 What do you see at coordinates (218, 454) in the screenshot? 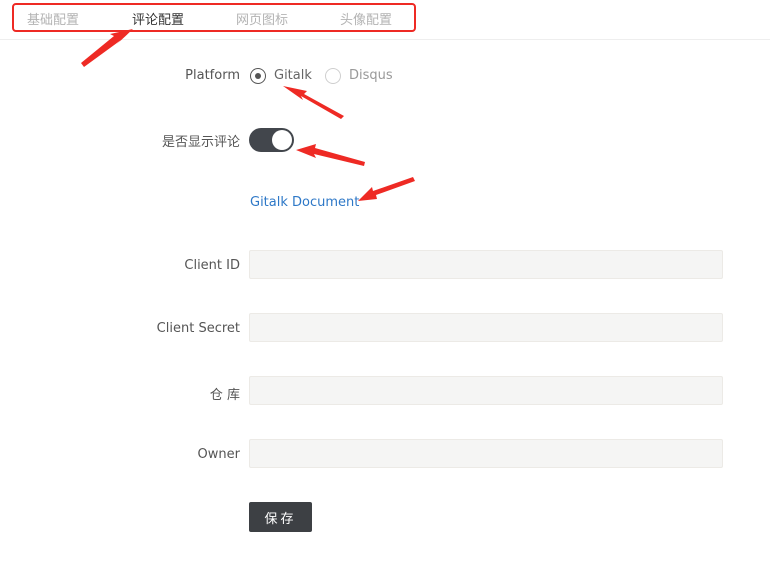
I see `owner-label: Owner` at bounding box center [218, 454].